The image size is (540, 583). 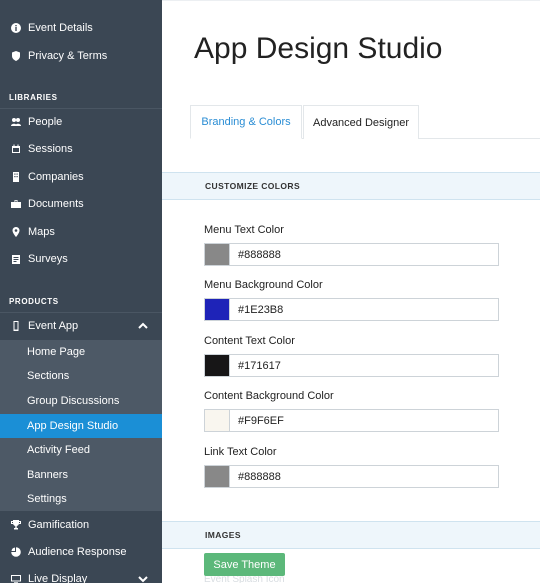 What do you see at coordinates (351, 309) in the screenshot?
I see `menu-background-color-input: #1E23B8` at bounding box center [351, 309].